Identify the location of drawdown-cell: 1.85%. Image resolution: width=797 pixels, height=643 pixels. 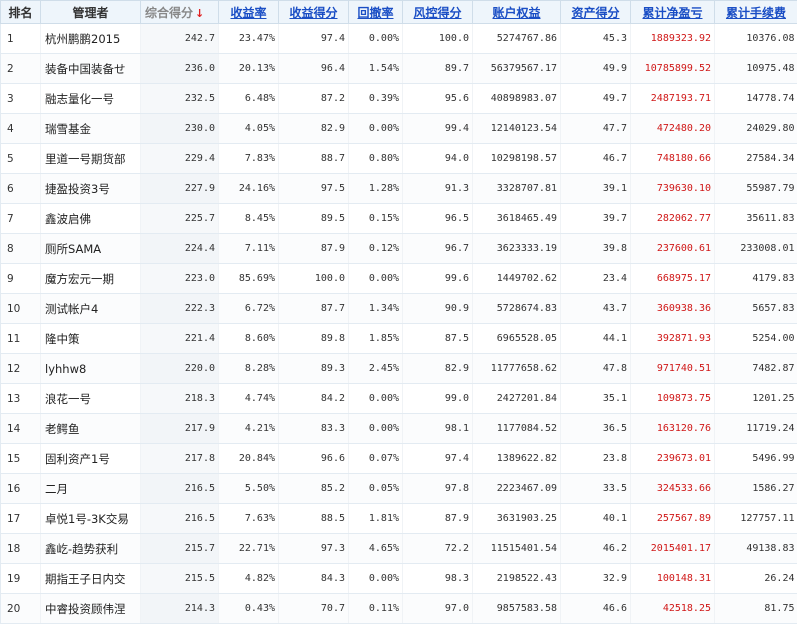
(375, 338).